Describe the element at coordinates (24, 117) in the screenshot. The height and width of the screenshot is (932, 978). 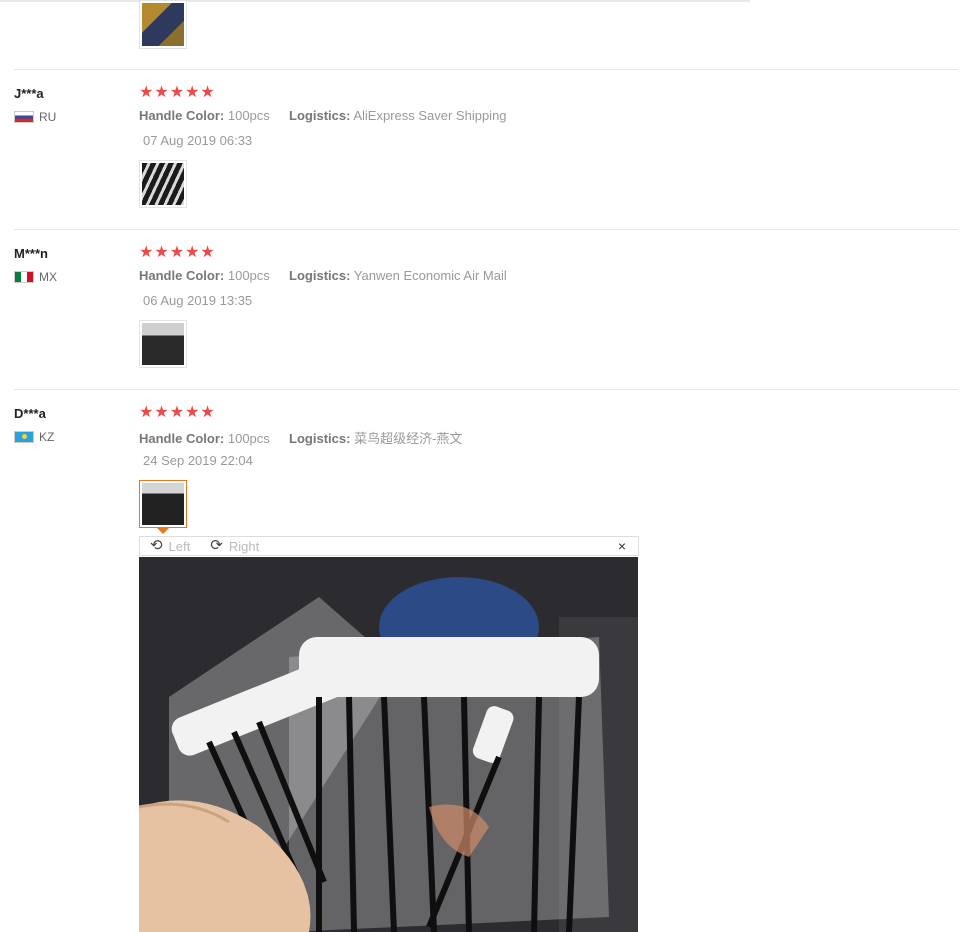
I see `flag-ru-icon` at that location.